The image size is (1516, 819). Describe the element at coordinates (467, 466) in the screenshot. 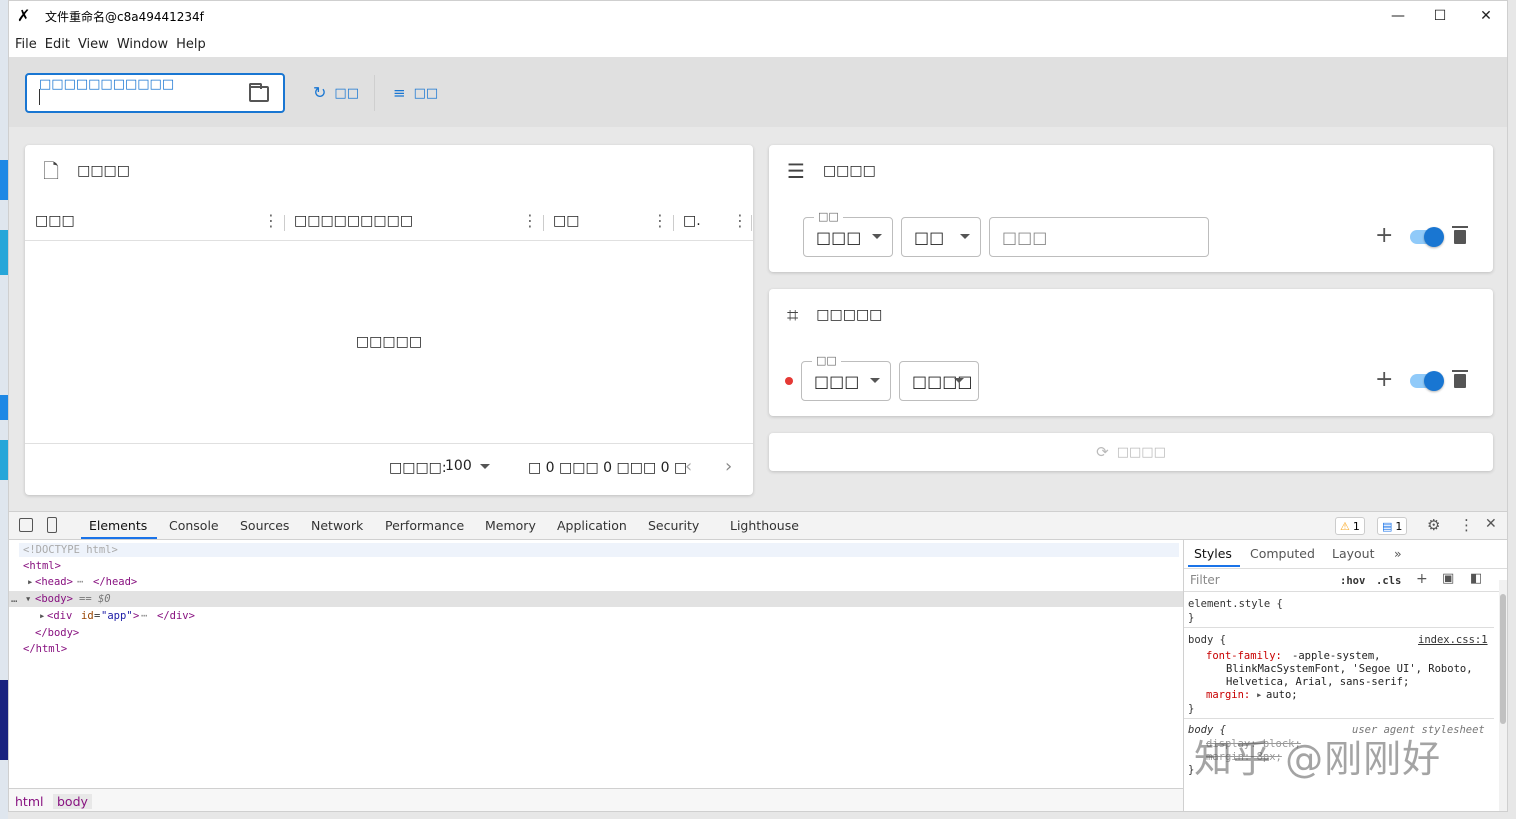

I see `rows-per-page-select: 100` at that location.